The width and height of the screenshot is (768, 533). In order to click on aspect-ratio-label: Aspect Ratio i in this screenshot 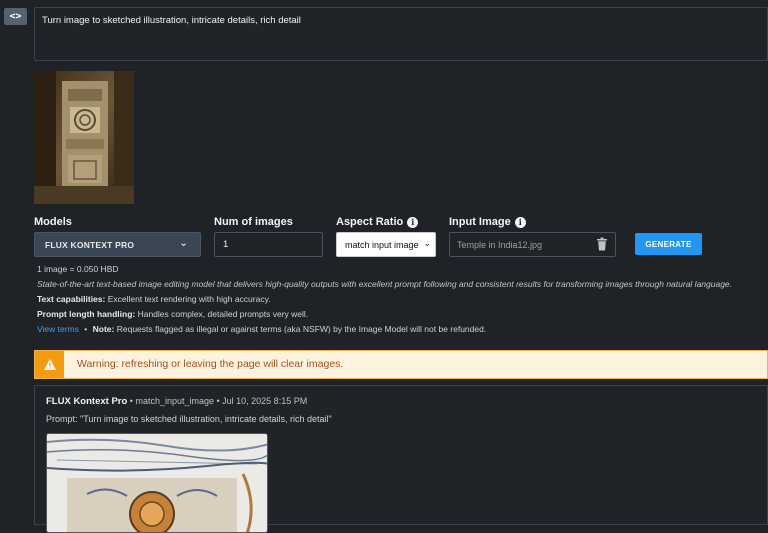, I will do `click(377, 222)`.